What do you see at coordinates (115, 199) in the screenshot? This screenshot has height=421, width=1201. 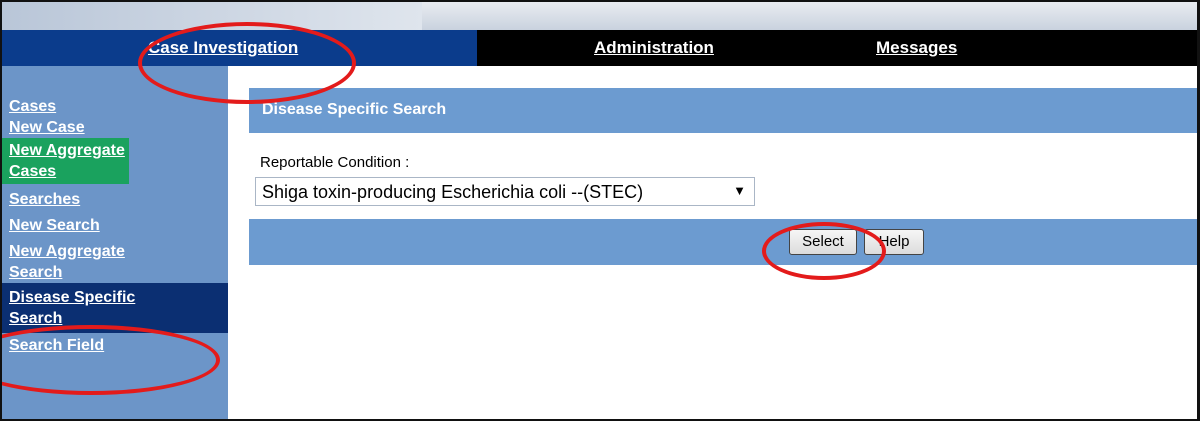 I see `sidebar-item-searches: Searches` at bounding box center [115, 199].